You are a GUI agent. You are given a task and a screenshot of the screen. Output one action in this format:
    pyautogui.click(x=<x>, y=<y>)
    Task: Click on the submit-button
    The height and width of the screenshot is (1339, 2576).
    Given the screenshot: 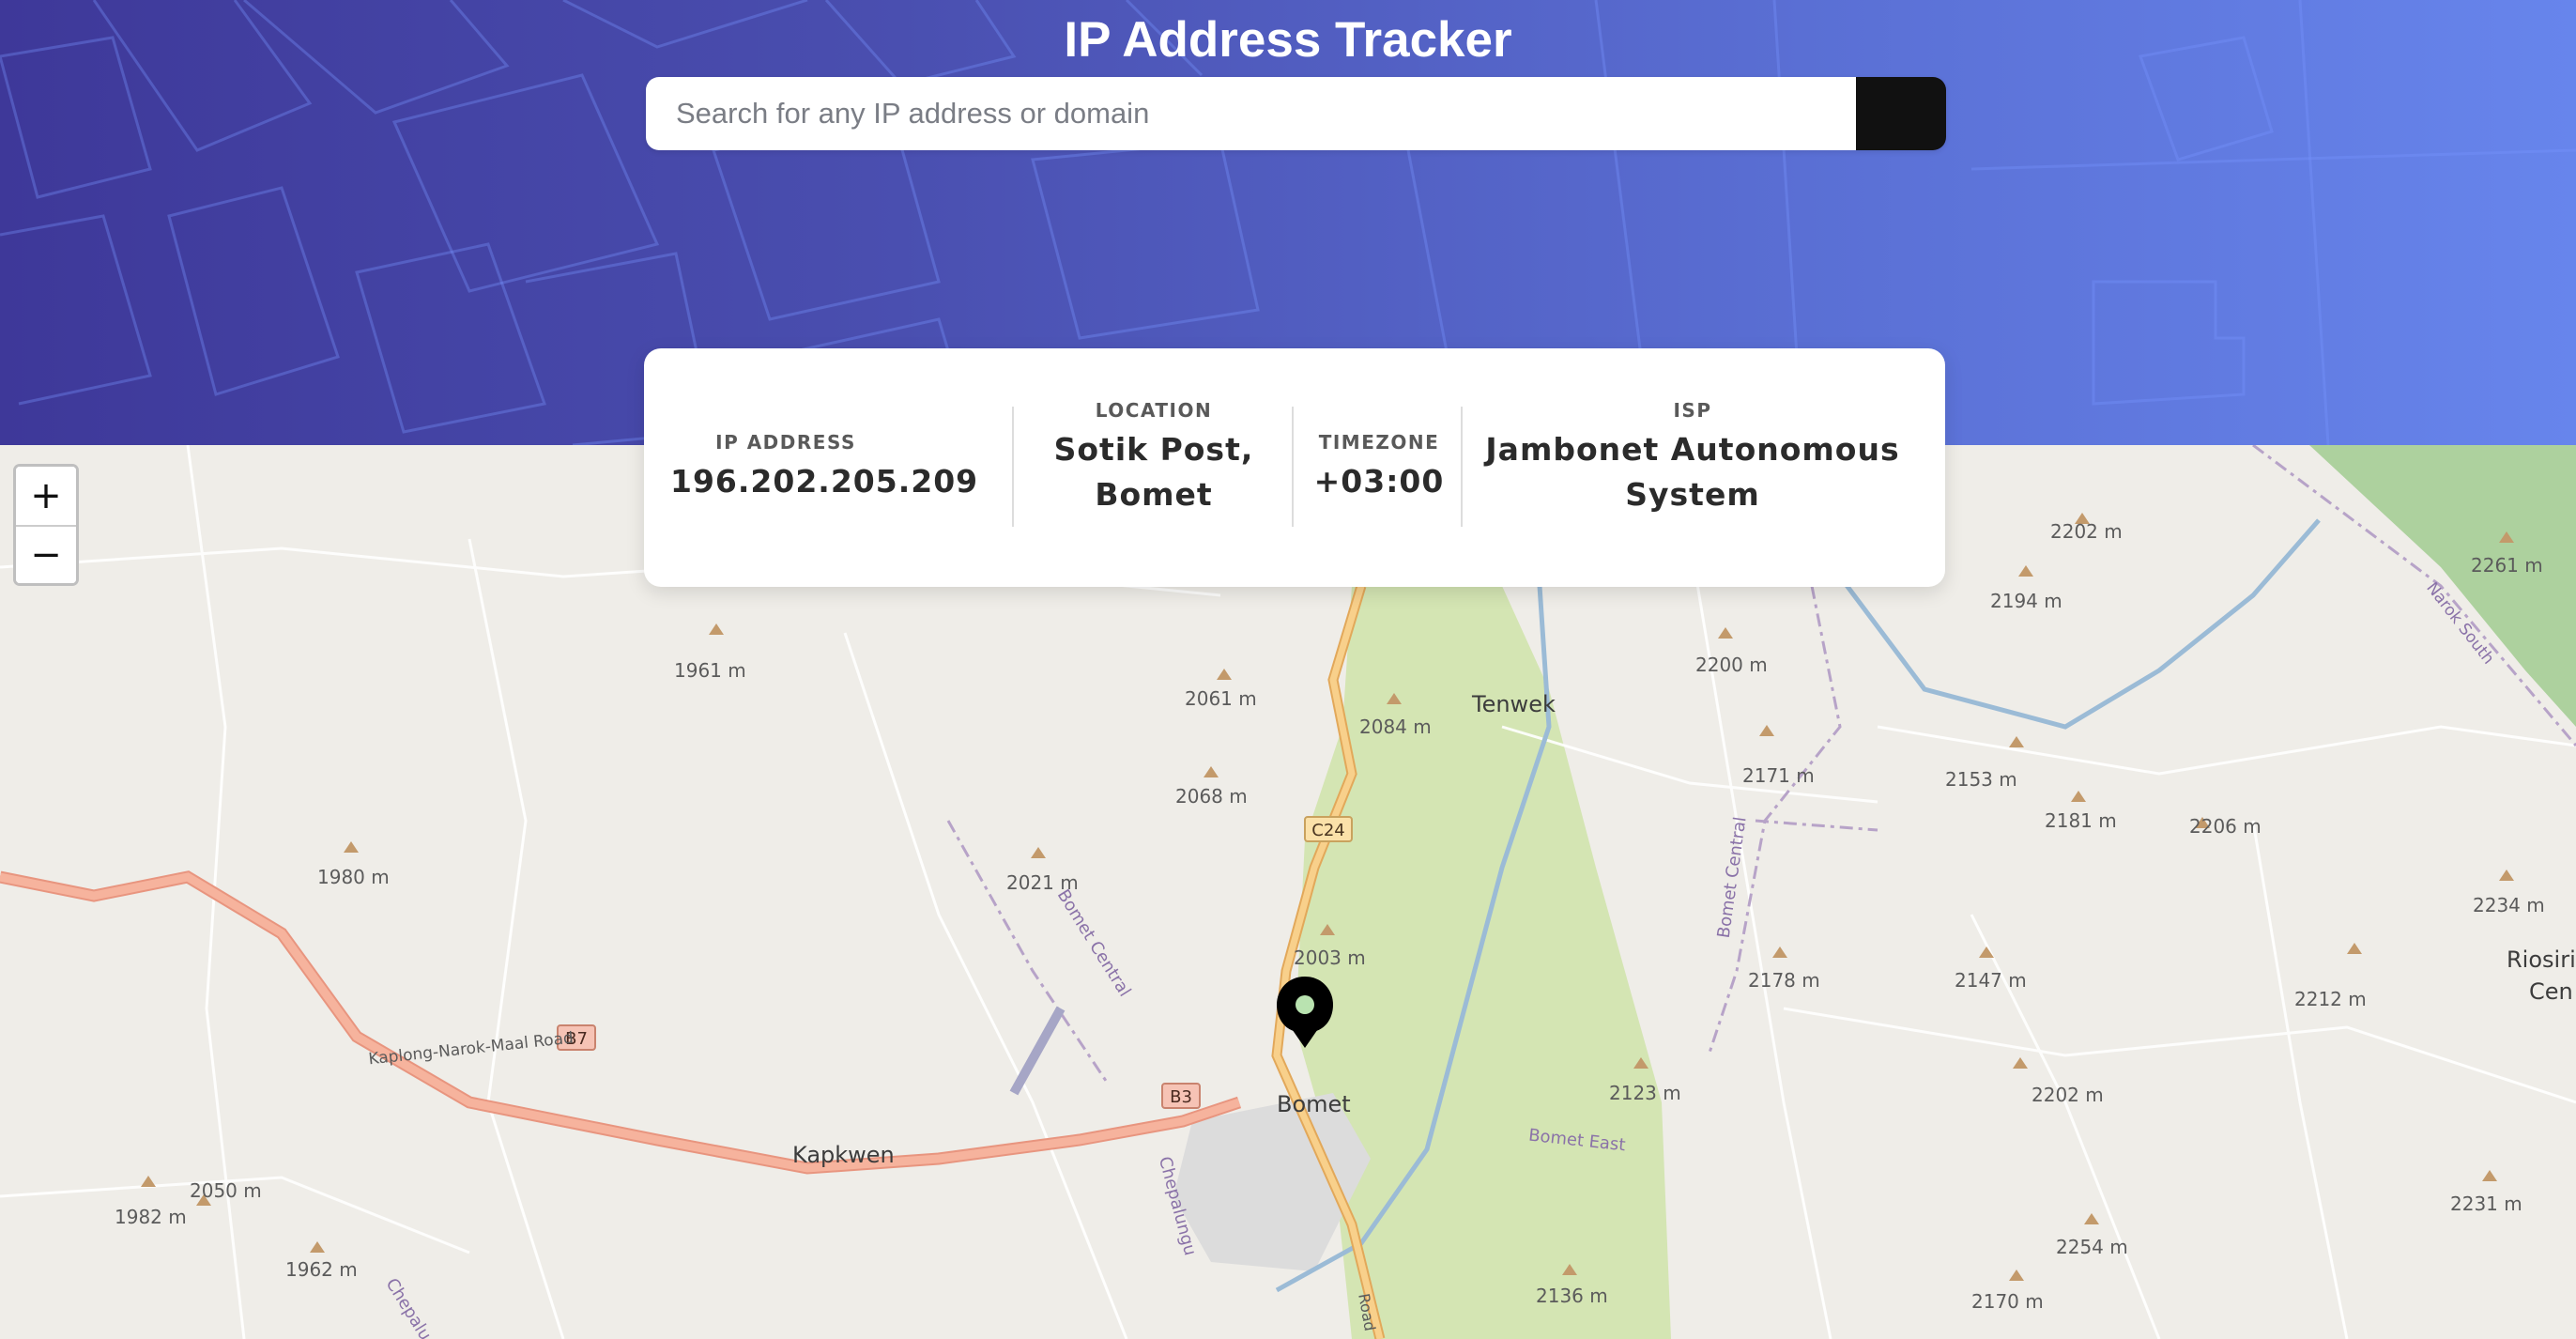 What is the action you would take?
    pyautogui.click(x=1297, y=113)
    